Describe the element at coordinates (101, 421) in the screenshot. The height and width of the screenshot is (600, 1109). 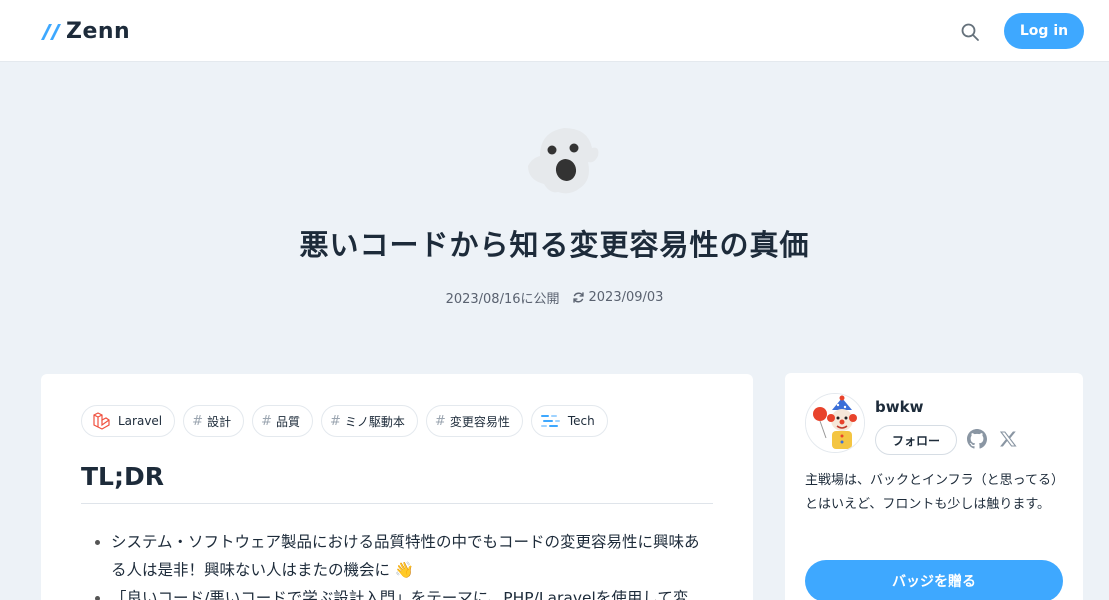
I see `laravel-icon` at that location.